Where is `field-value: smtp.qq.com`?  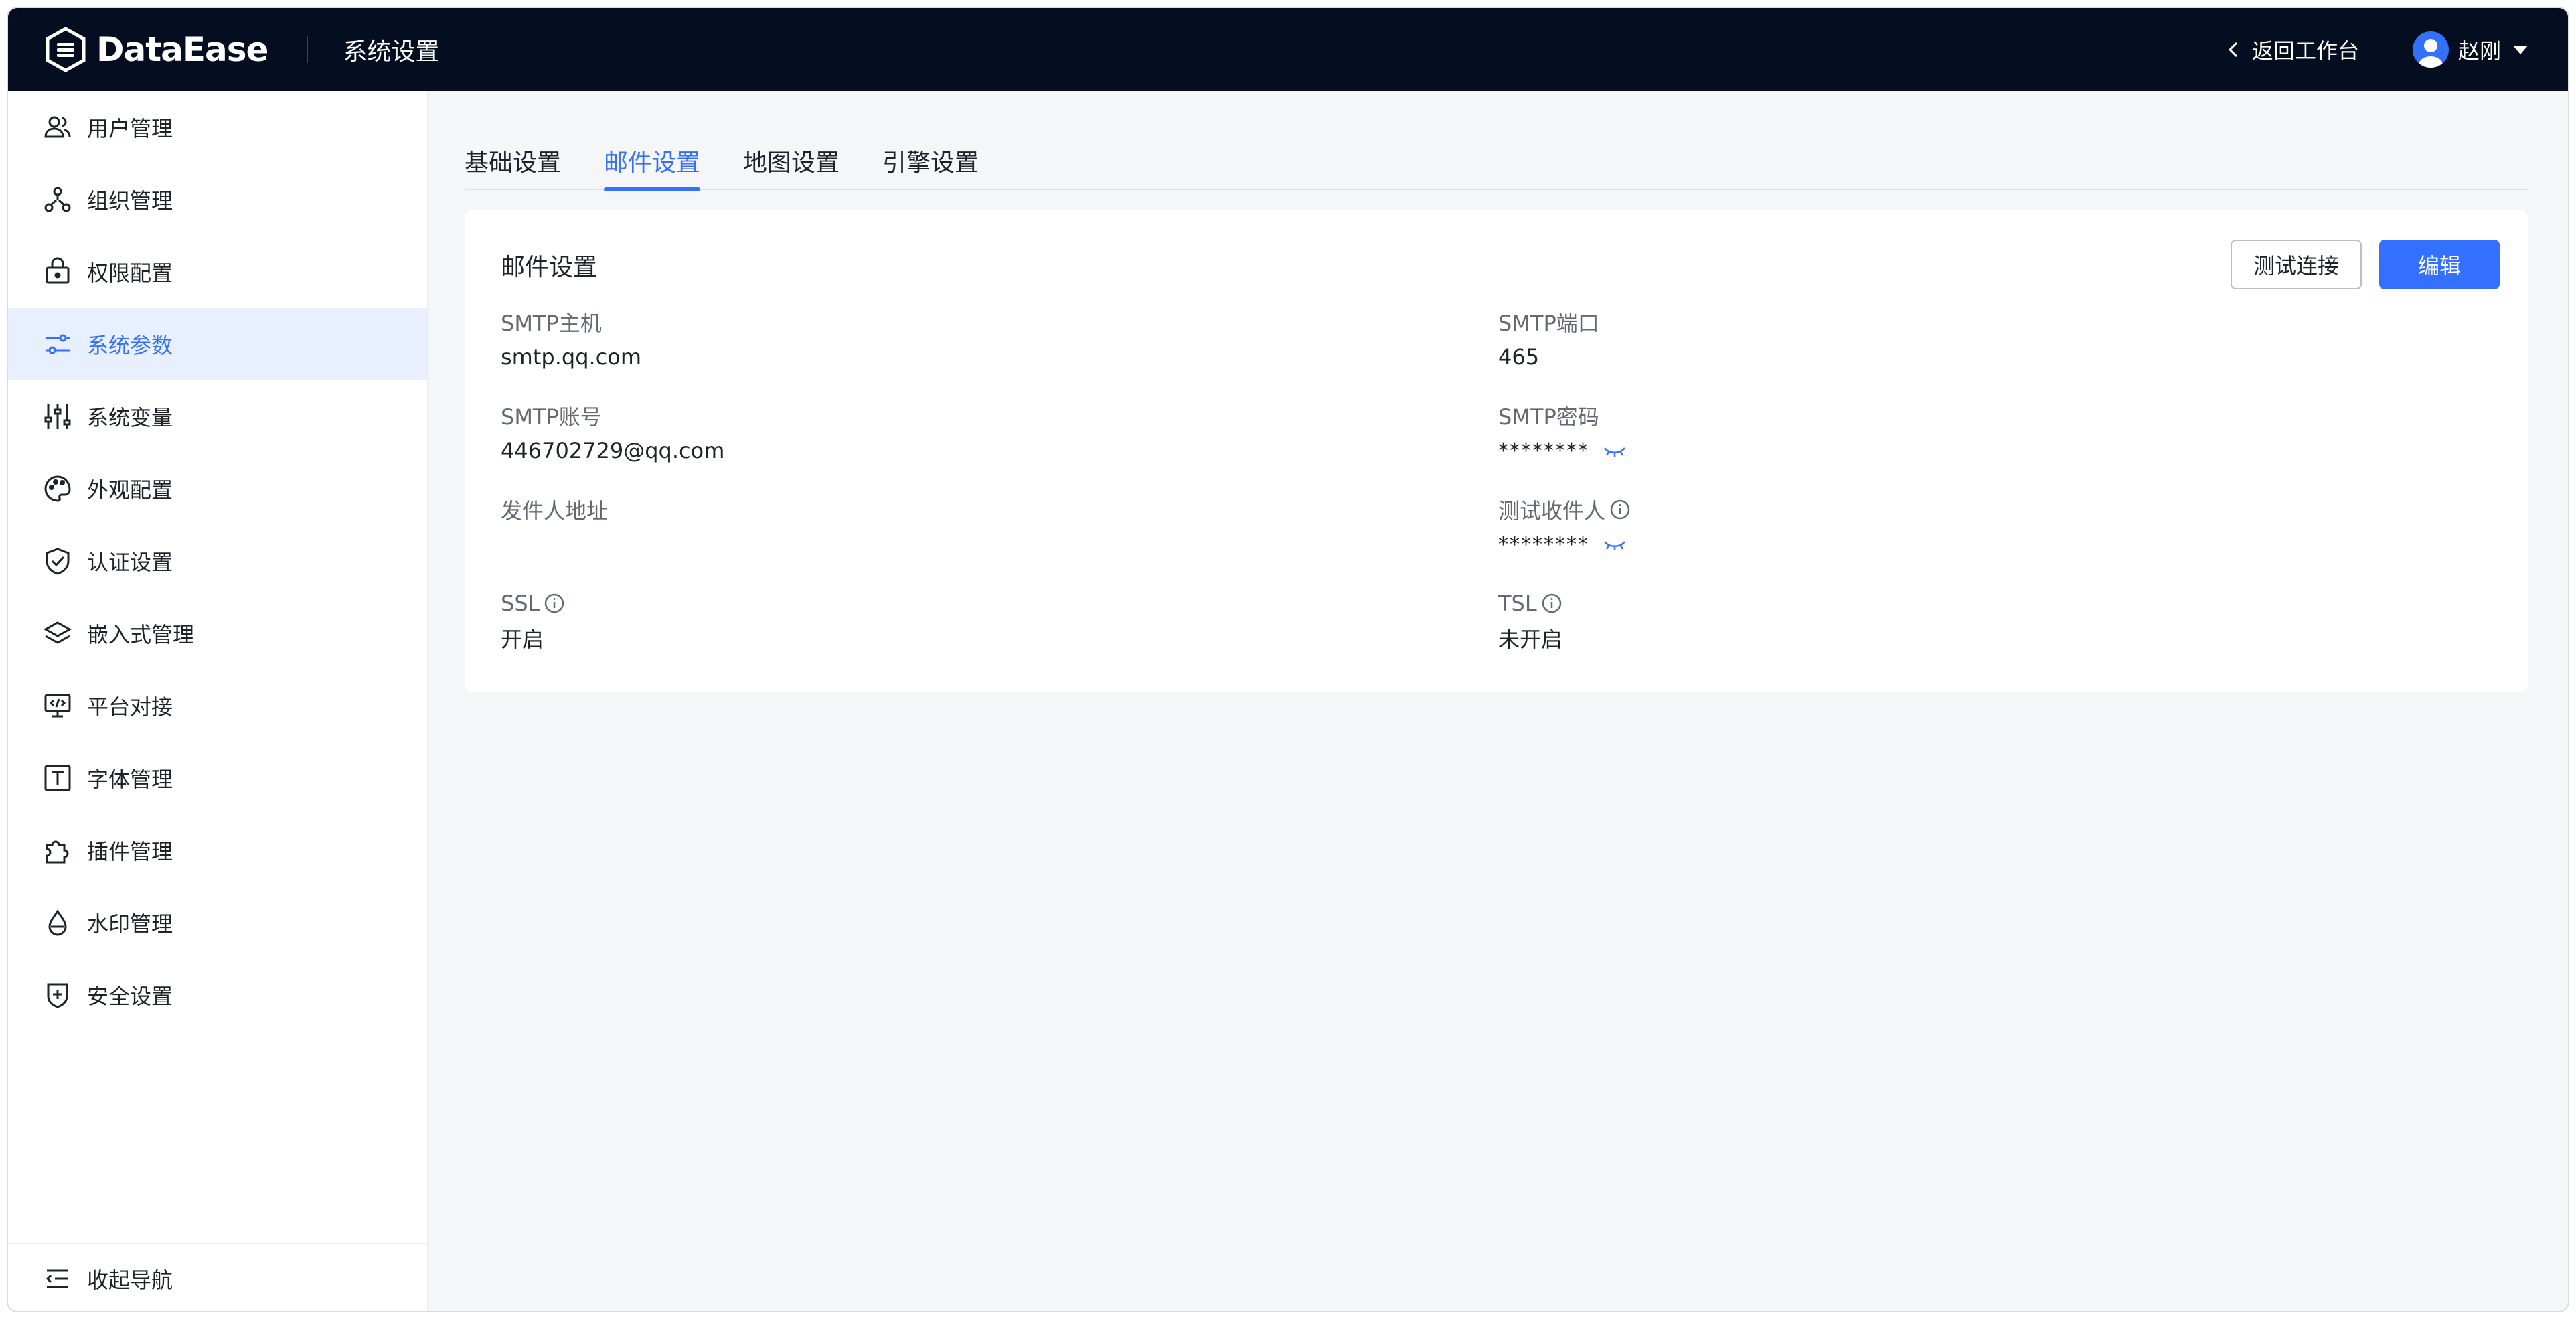 field-value: smtp.qq.com is located at coordinates (572, 357).